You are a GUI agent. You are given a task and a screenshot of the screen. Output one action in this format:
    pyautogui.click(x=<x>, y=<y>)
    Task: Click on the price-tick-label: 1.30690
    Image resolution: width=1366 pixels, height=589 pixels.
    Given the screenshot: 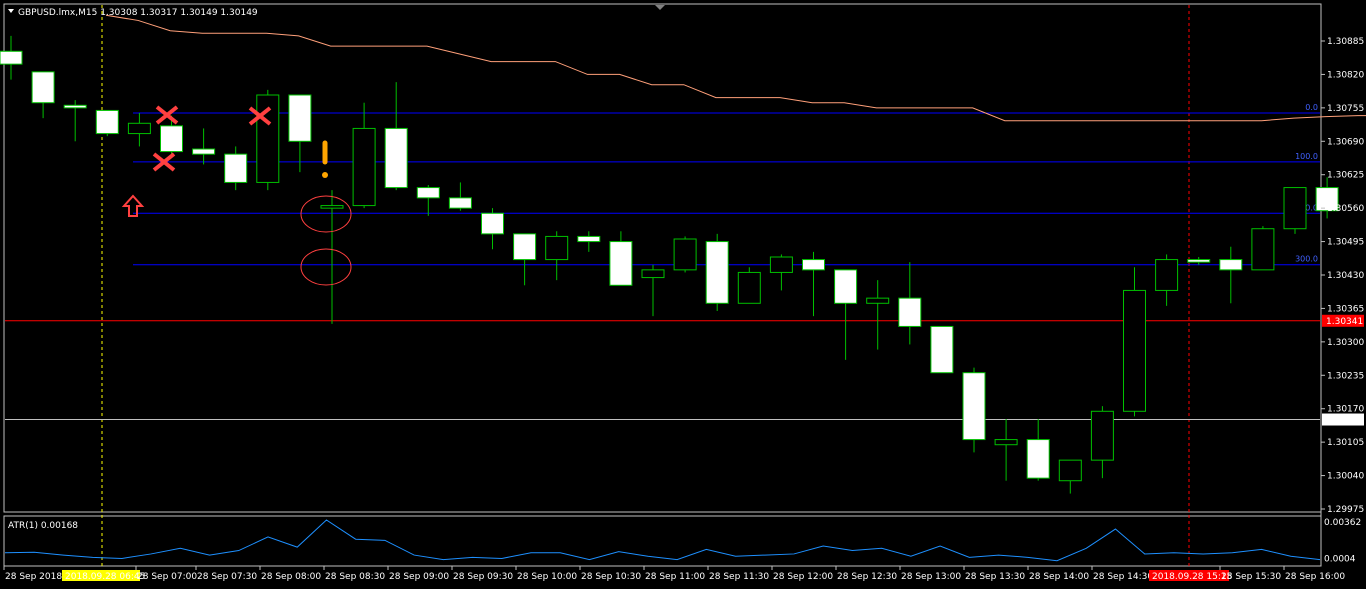 What is the action you would take?
    pyautogui.click(x=1345, y=142)
    